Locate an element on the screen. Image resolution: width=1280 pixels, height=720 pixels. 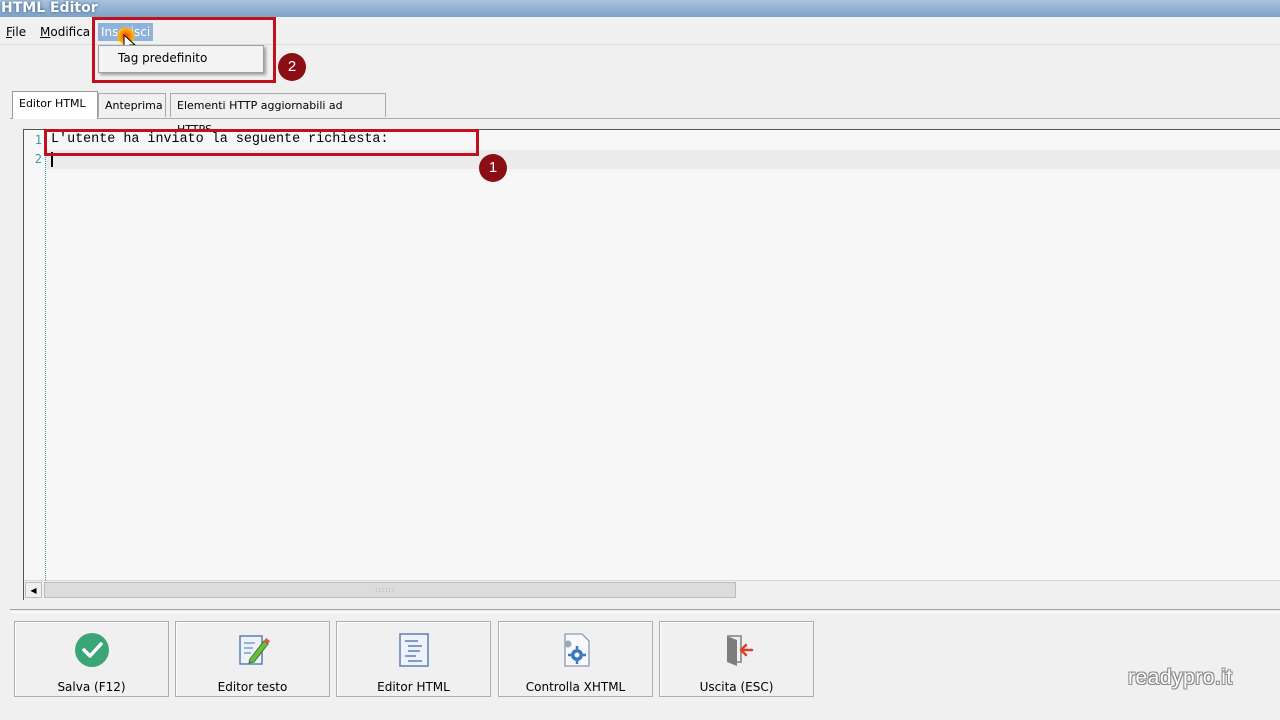
line-number: 2 is located at coordinates (38, 159).